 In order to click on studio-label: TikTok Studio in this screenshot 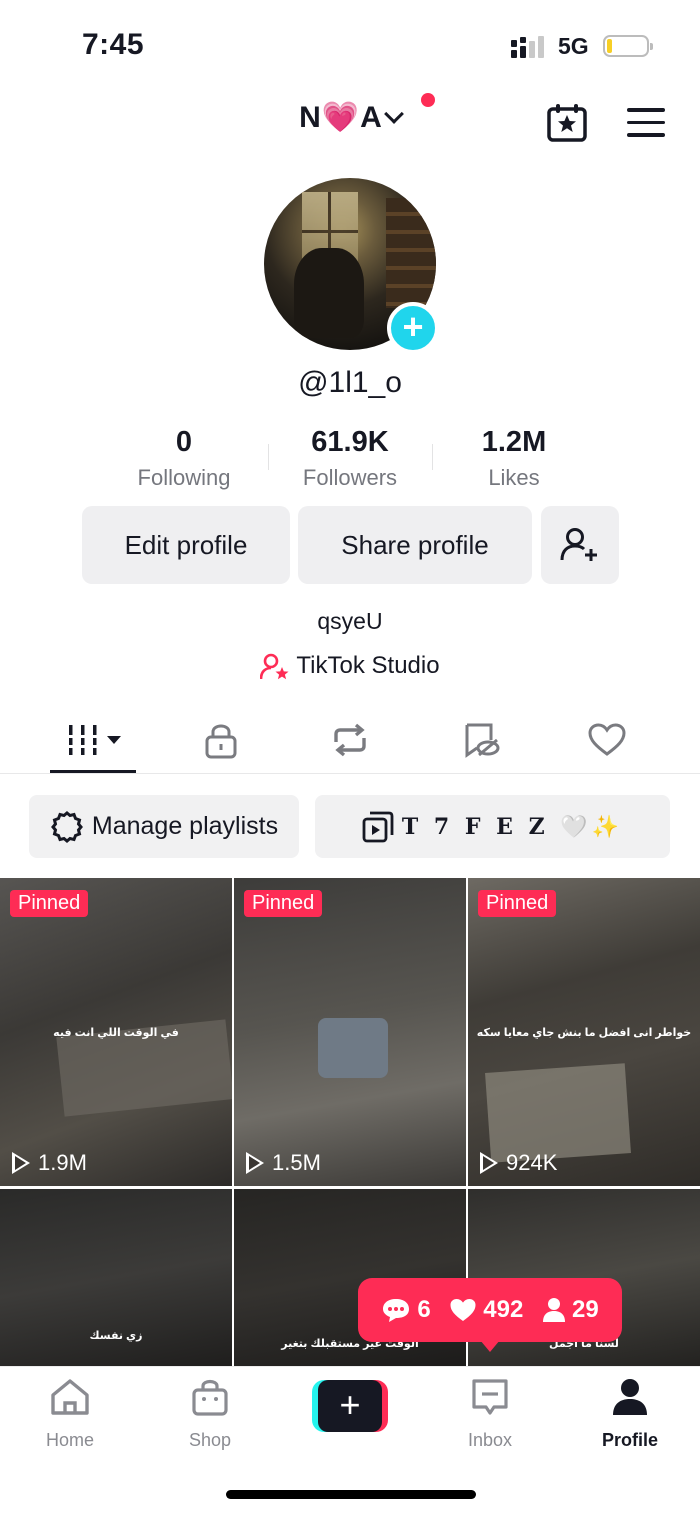, I will do `click(368, 665)`.